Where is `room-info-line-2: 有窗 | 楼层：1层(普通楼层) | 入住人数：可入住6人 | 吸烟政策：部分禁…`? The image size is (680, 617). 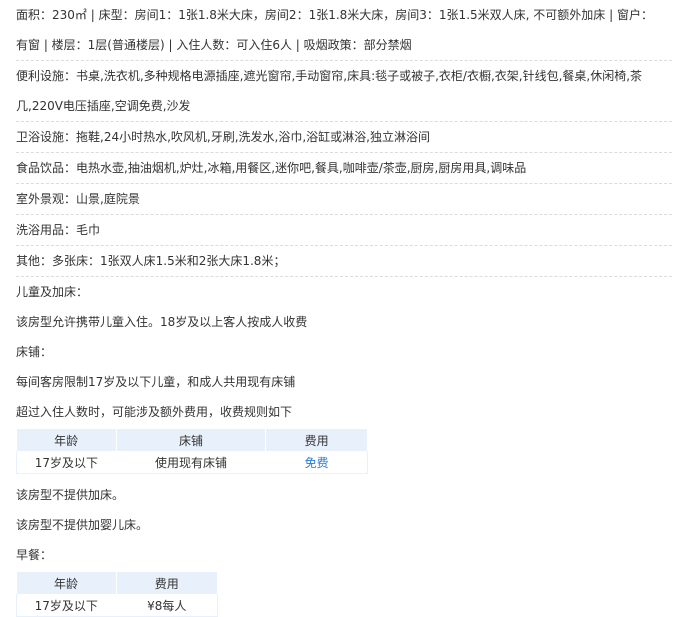 room-info-line-2: 有窗 | 楼层：1层(普通楼层) | 入住人数：可入住6人 | 吸烟政策：部分禁… is located at coordinates (344, 45).